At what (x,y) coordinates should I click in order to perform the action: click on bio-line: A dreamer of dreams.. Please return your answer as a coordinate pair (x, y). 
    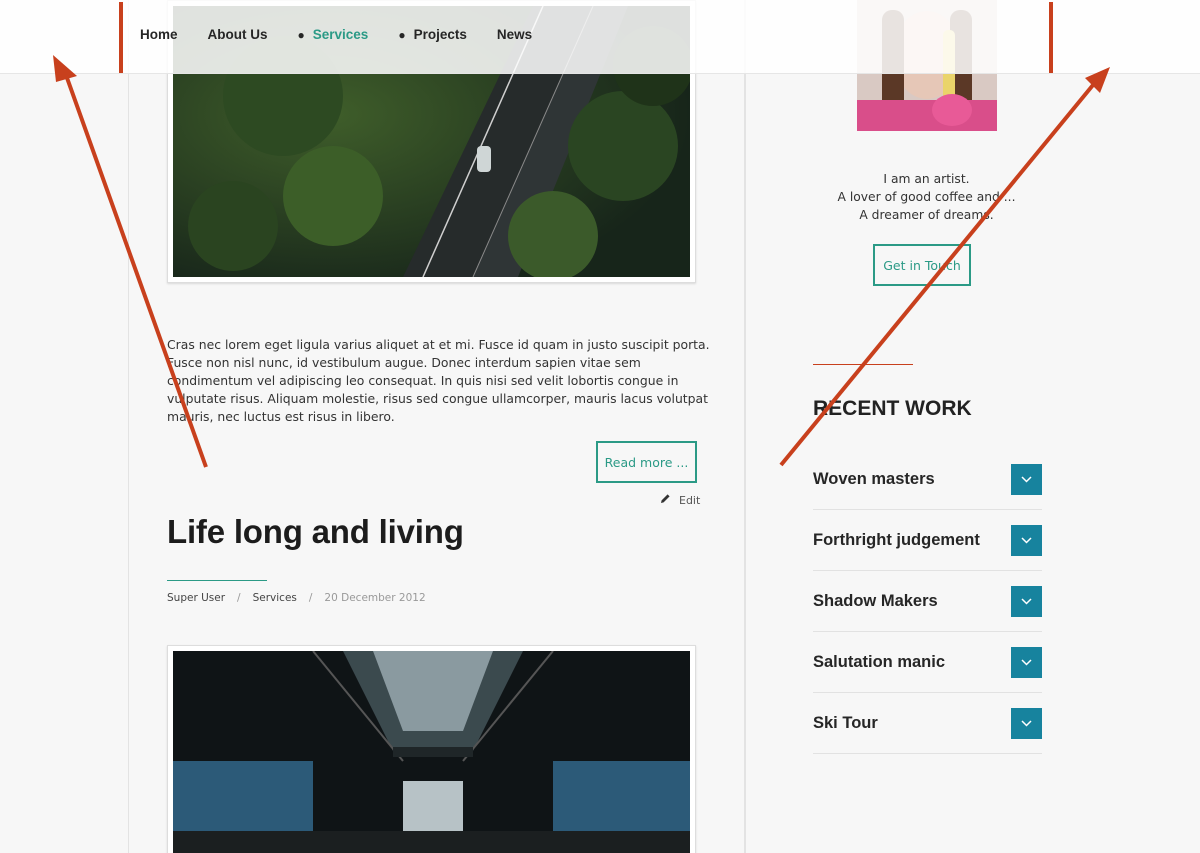
    Looking at the image, I should click on (926, 215).